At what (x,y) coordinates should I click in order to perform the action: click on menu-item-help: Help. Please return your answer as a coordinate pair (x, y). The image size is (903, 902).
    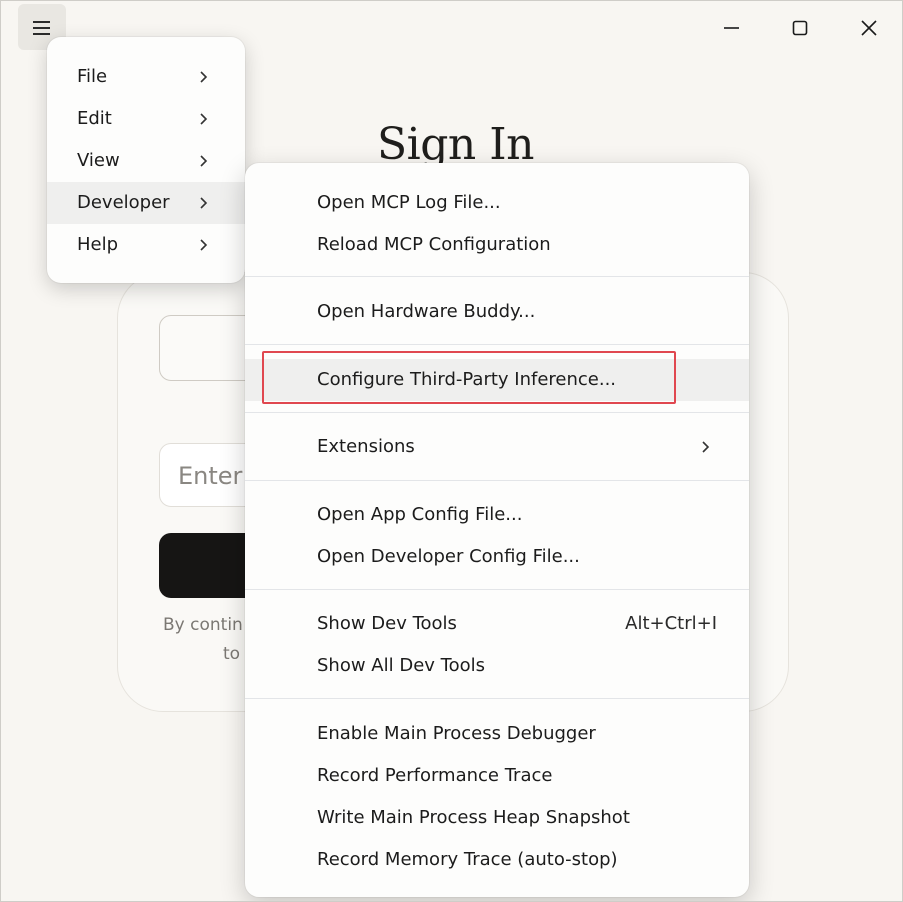
    Looking at the image, I should click on (146, 245).